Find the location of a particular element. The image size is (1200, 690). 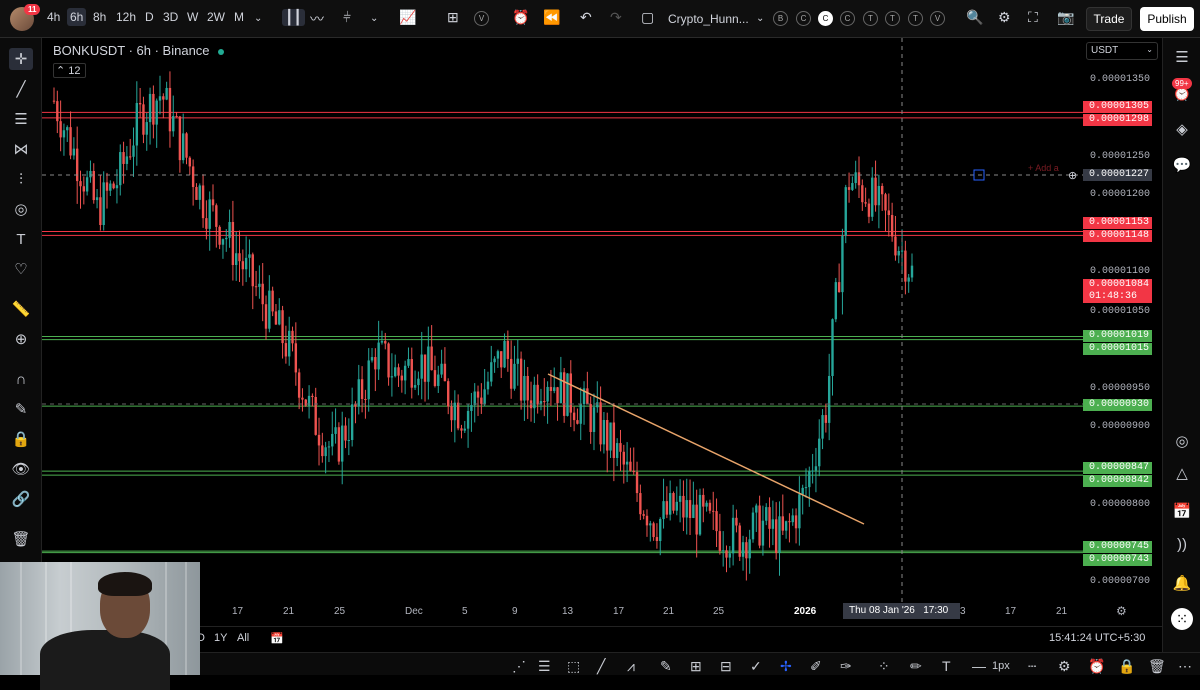

camera-icon: 📷 is located at coordinates (1065, 17).